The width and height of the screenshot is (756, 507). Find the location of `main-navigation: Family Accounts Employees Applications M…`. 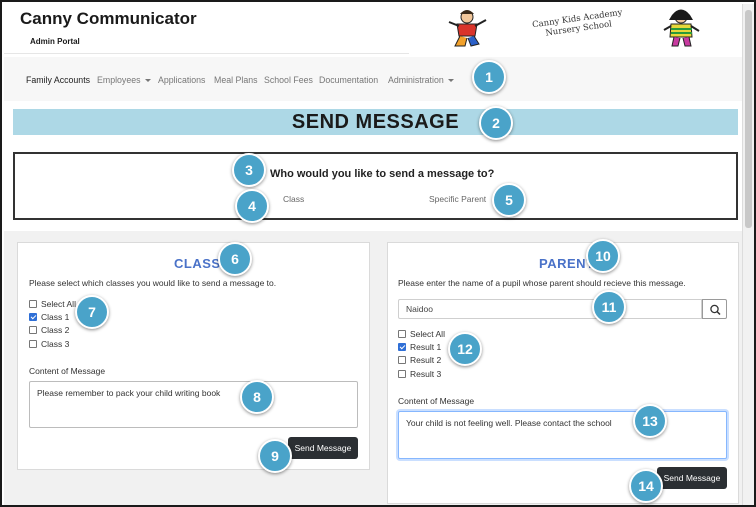

main-navigation: Family Accounts Employees Applications M… is located at coordinates (373, 79).